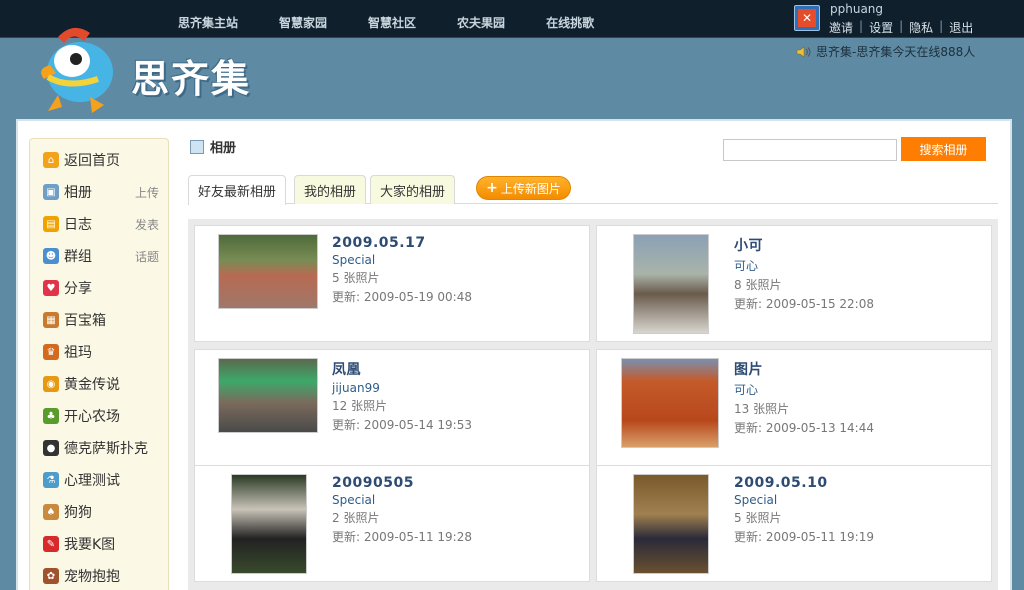 This screenshot has width=1024, height=590. What do you see at coordinates (841, 27) in the screenshot?
I see `invite-link: 邀请` at bounding box center [841, 27].